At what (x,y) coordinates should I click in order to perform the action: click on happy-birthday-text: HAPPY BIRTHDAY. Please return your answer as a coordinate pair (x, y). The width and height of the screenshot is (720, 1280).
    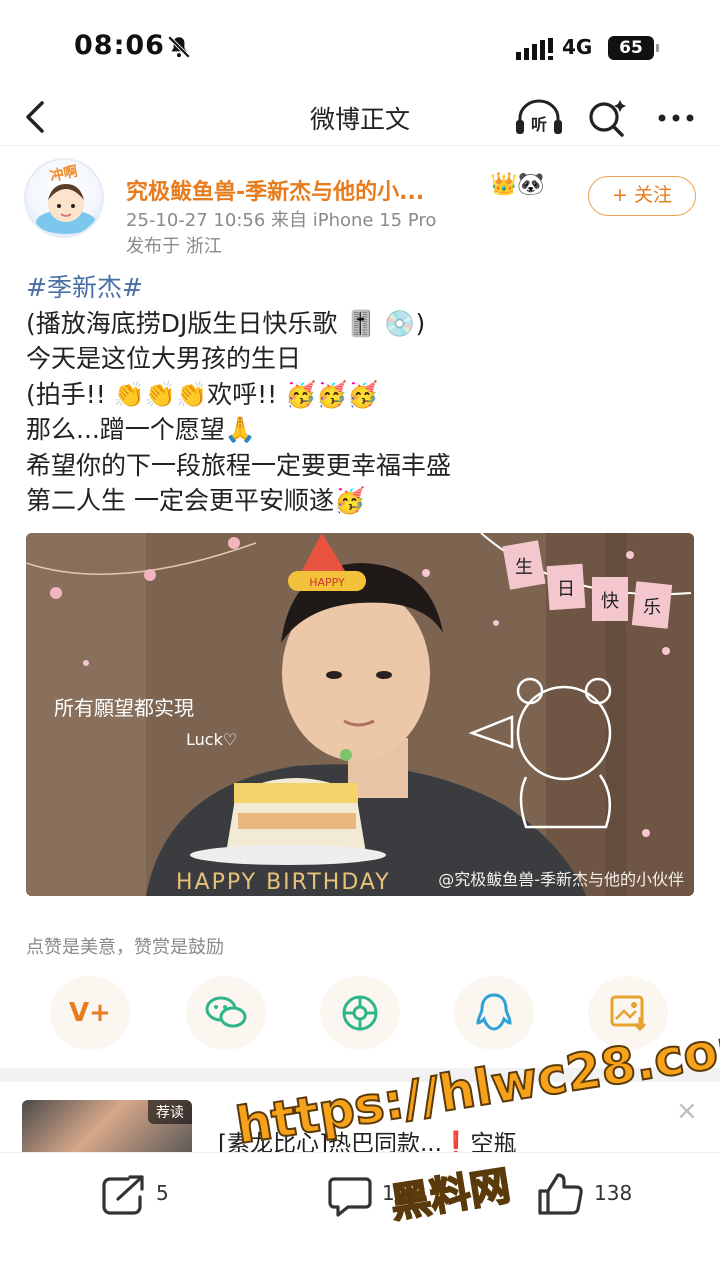
    Looking at the image, I should click on (283, 882).